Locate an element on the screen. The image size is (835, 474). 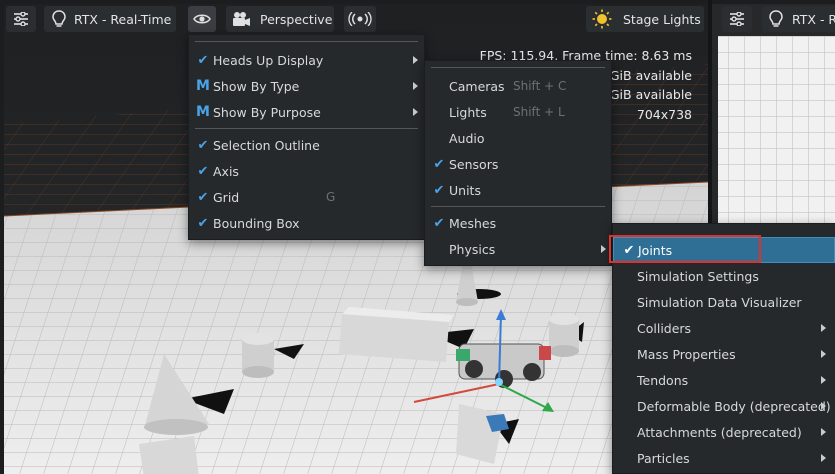
broadcast-icon is located at coordinates (360, 19).